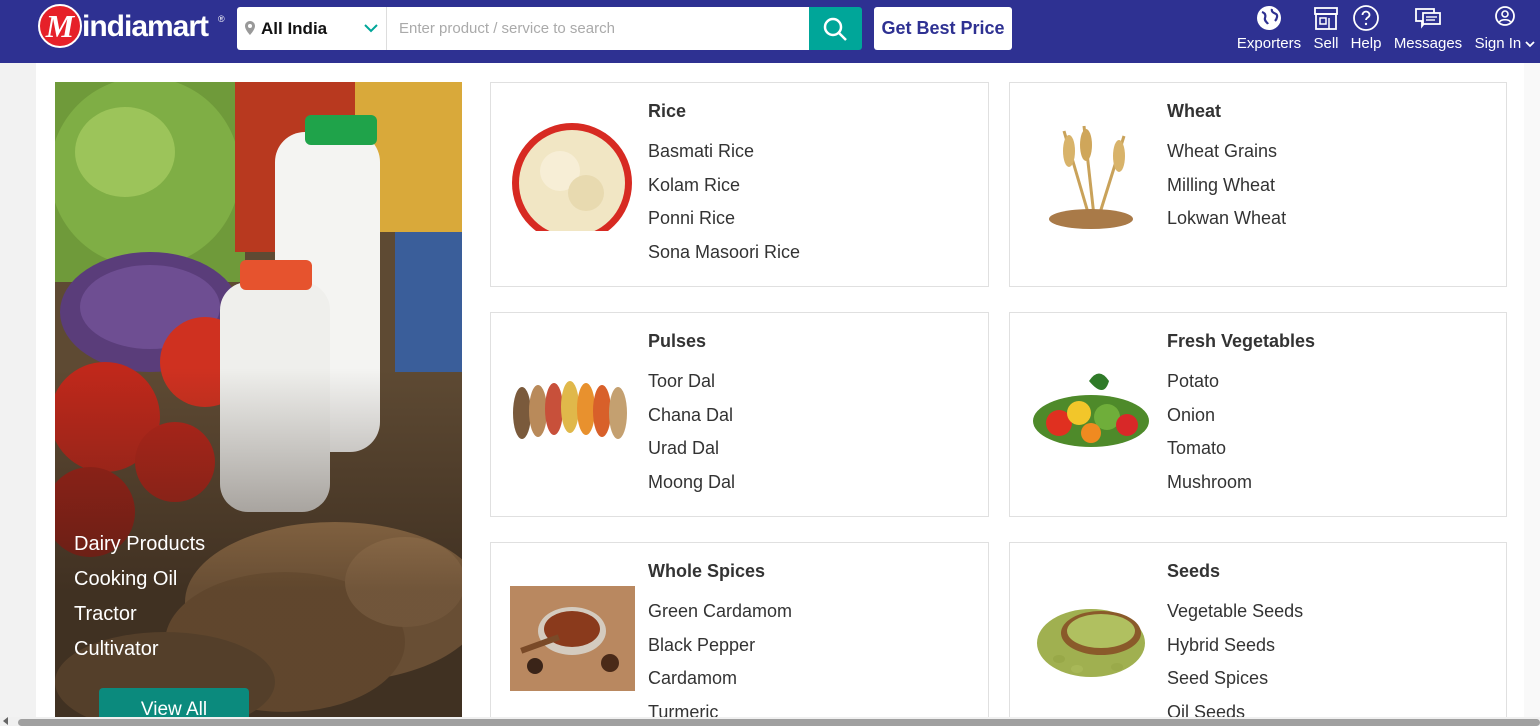 This screenshot has height=726, width=1540. Describe the element at coordinates (1269, 31) in the screenshot. I see `nav-exporters: Exporters` at that location.